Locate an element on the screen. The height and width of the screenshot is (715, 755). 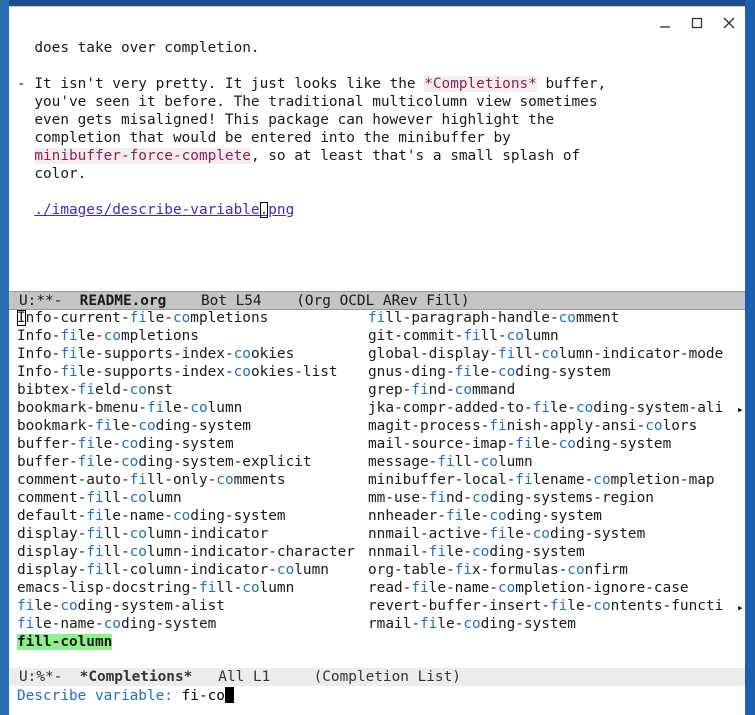
minibuffer: Describe variable: fi-co is located at coordinates (125, 696).